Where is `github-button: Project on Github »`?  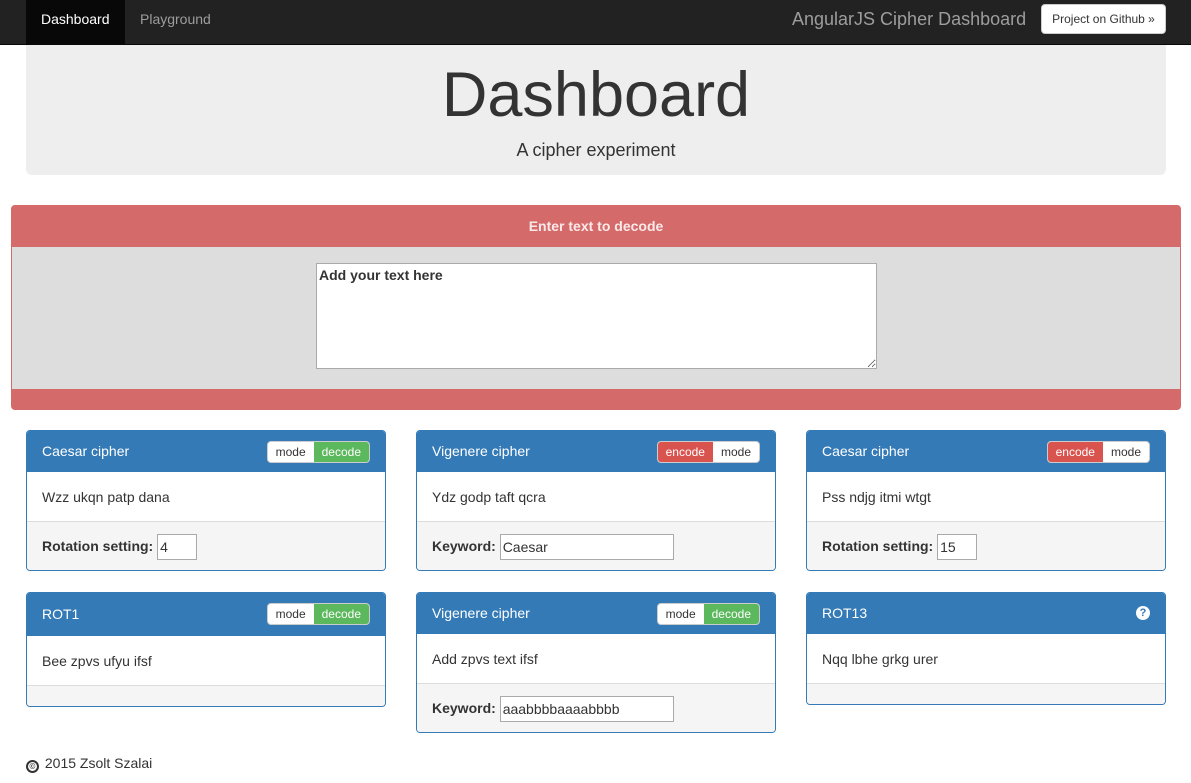
github-button: Project on Github » is located at coordinates (1103, 19).